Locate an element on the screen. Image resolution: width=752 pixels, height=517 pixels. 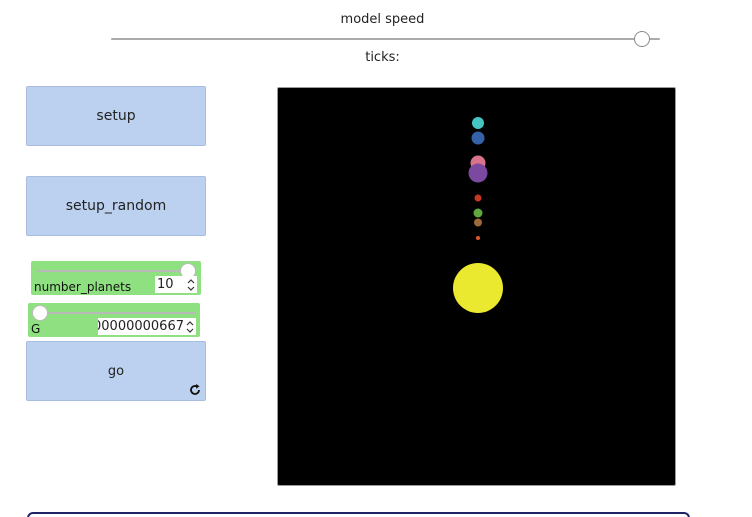
number-planets-slider: number_planets 10 is located at coordinates (116, 278).